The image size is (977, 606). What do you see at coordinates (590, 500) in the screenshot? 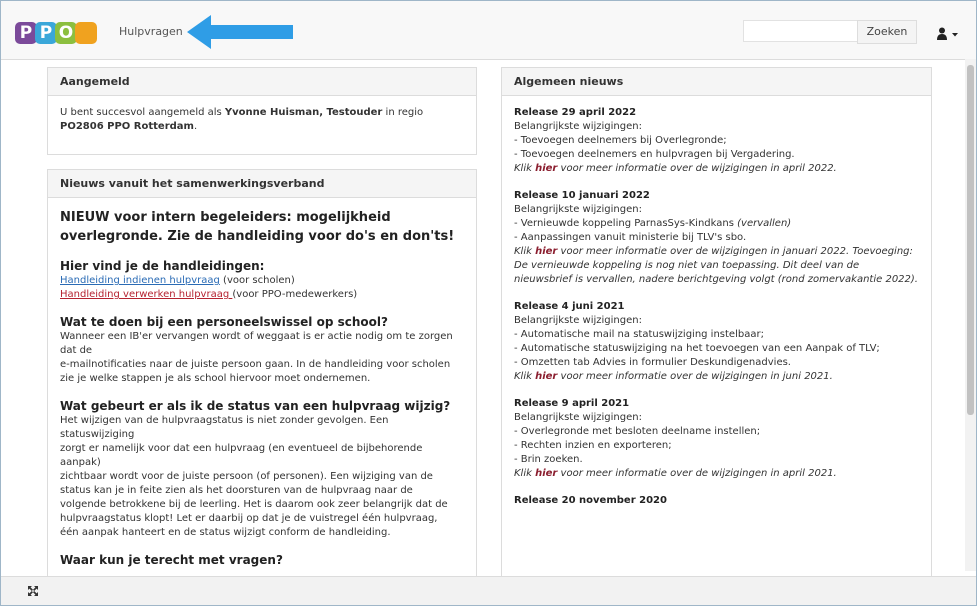
I see `release-title: Release 20 november 2020` at bounding box center [590, 500].